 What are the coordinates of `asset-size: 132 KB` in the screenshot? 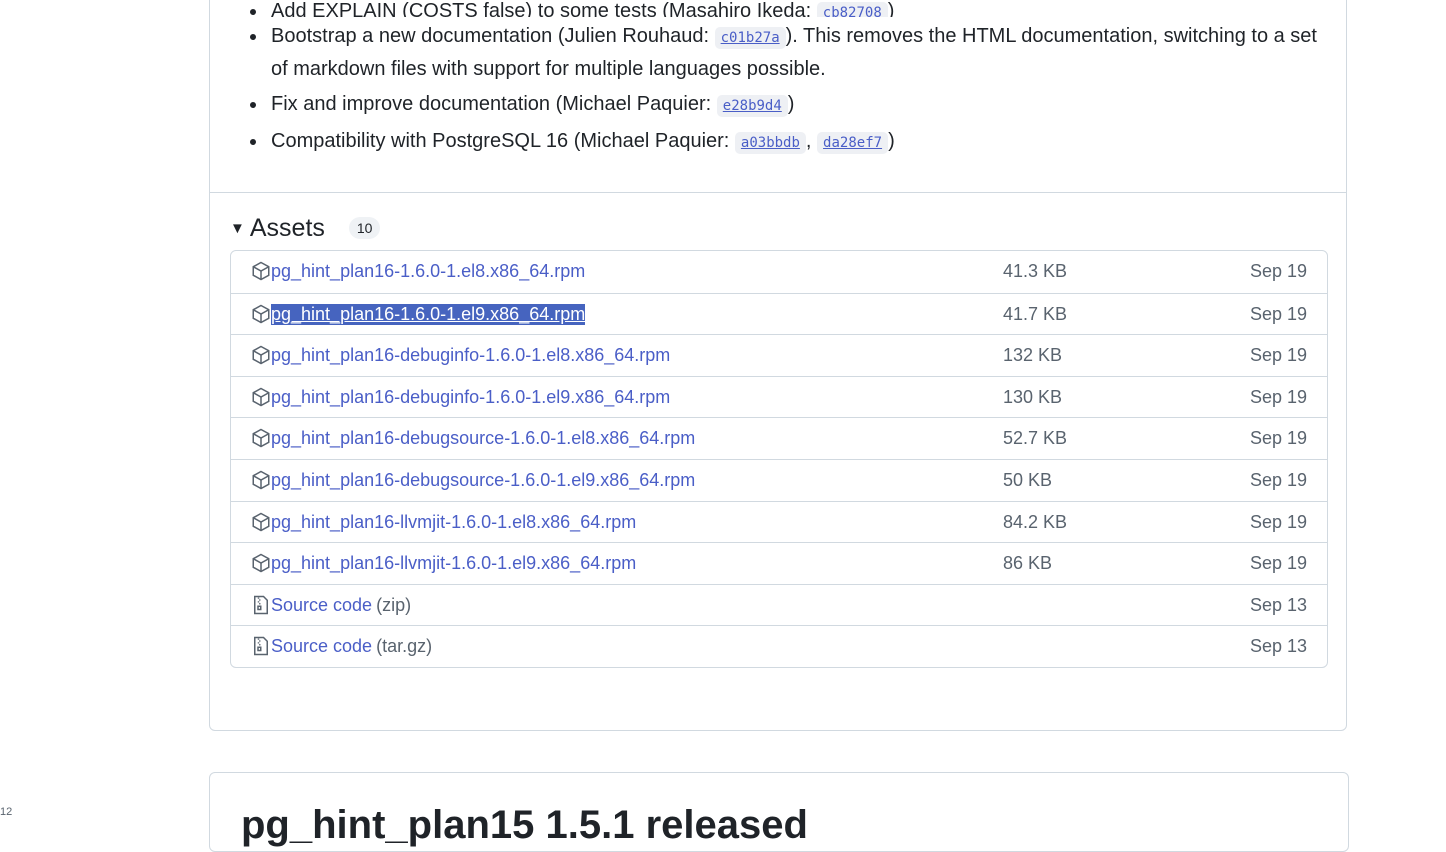 It's located at (1033, 355).